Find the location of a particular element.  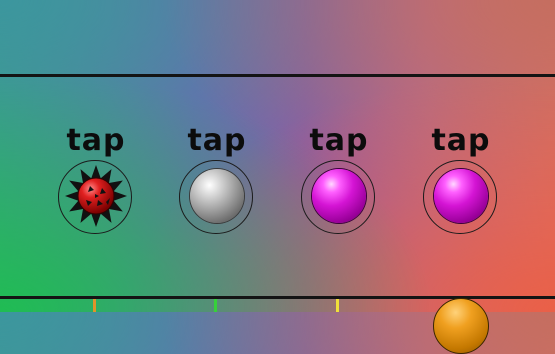

tap-slot-3: tap is located at coordinates (339, 182).